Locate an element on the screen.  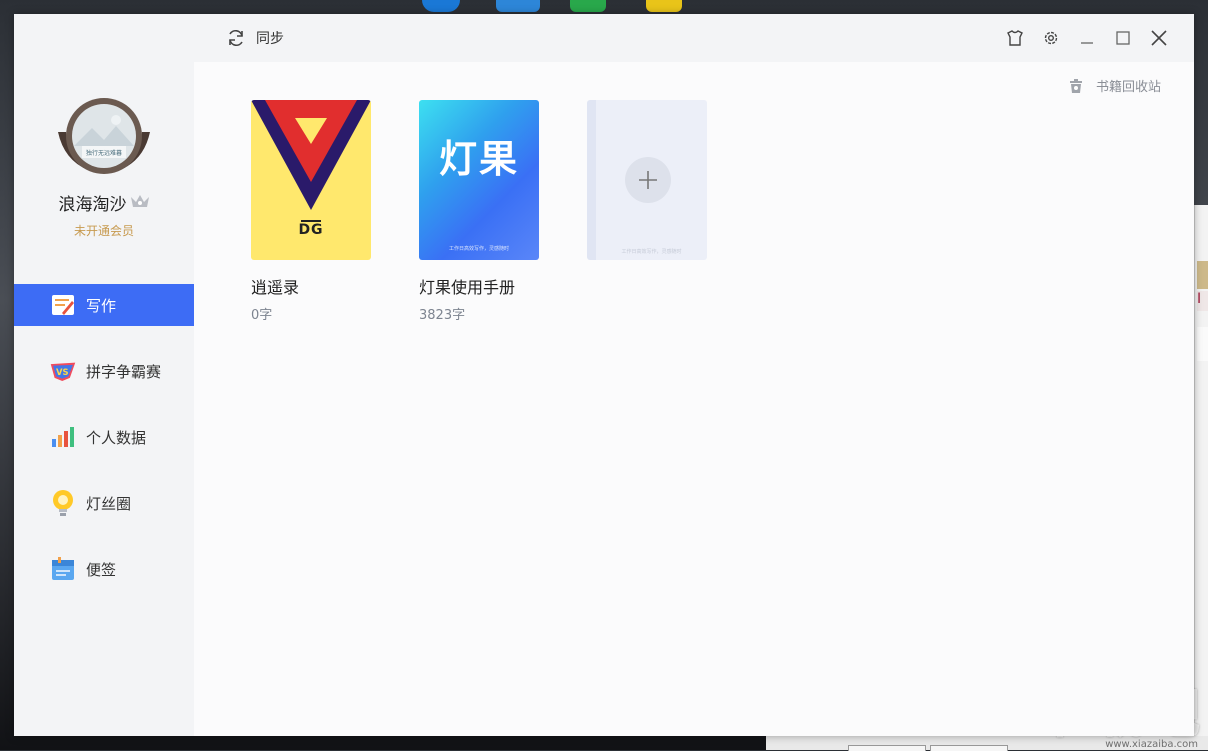
shirt-icon is located at coordinates (1015, 38).